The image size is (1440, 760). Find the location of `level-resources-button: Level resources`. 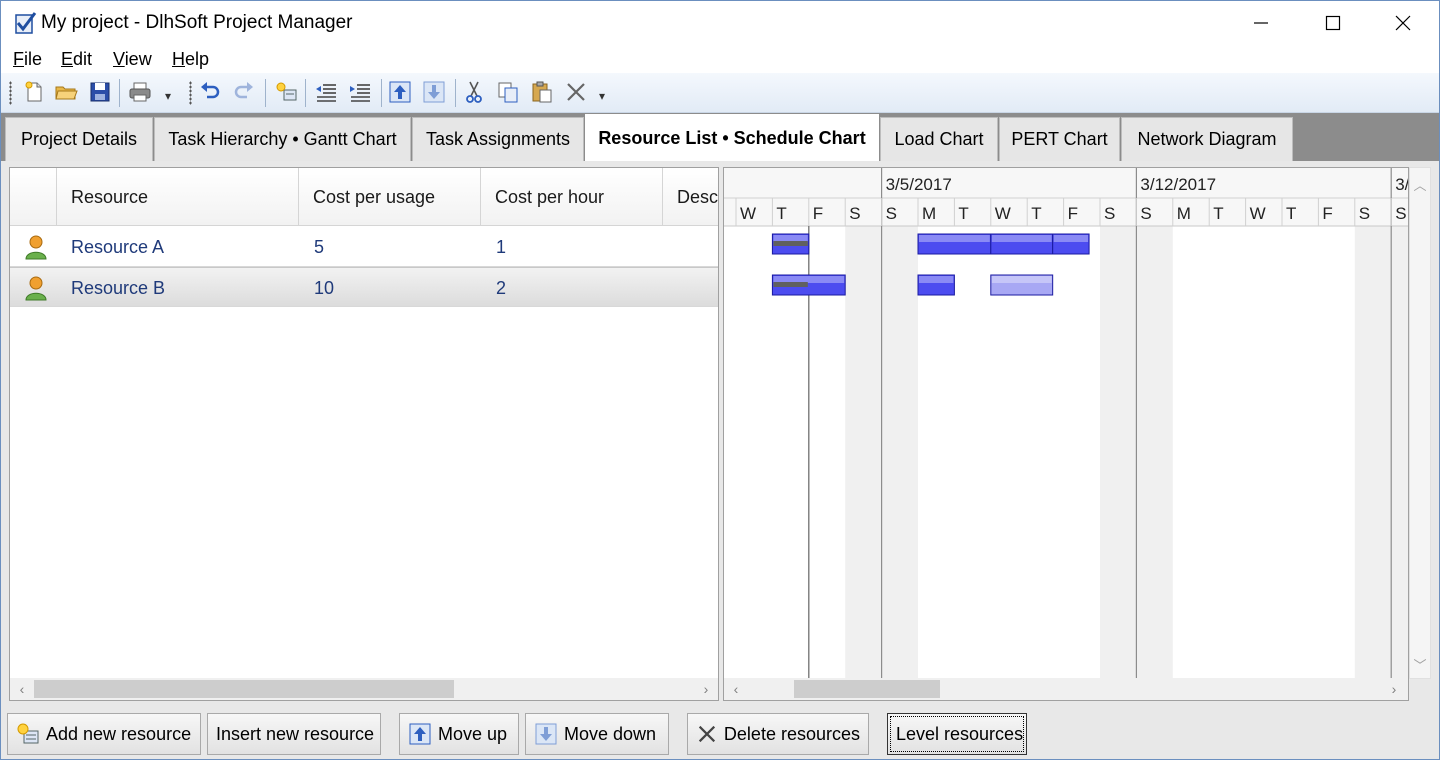

level-resources-button: Level resources is located at coordinates (957, 734).